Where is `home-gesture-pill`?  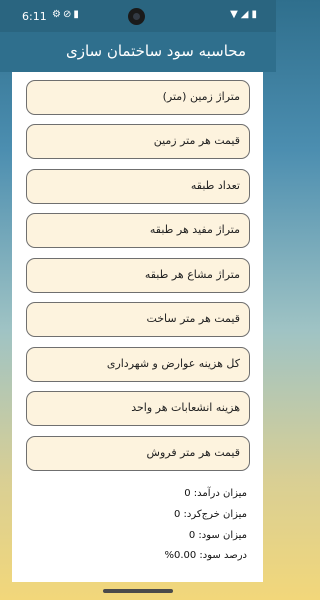
home-gesture-pill is located at coordinates (138, 591).